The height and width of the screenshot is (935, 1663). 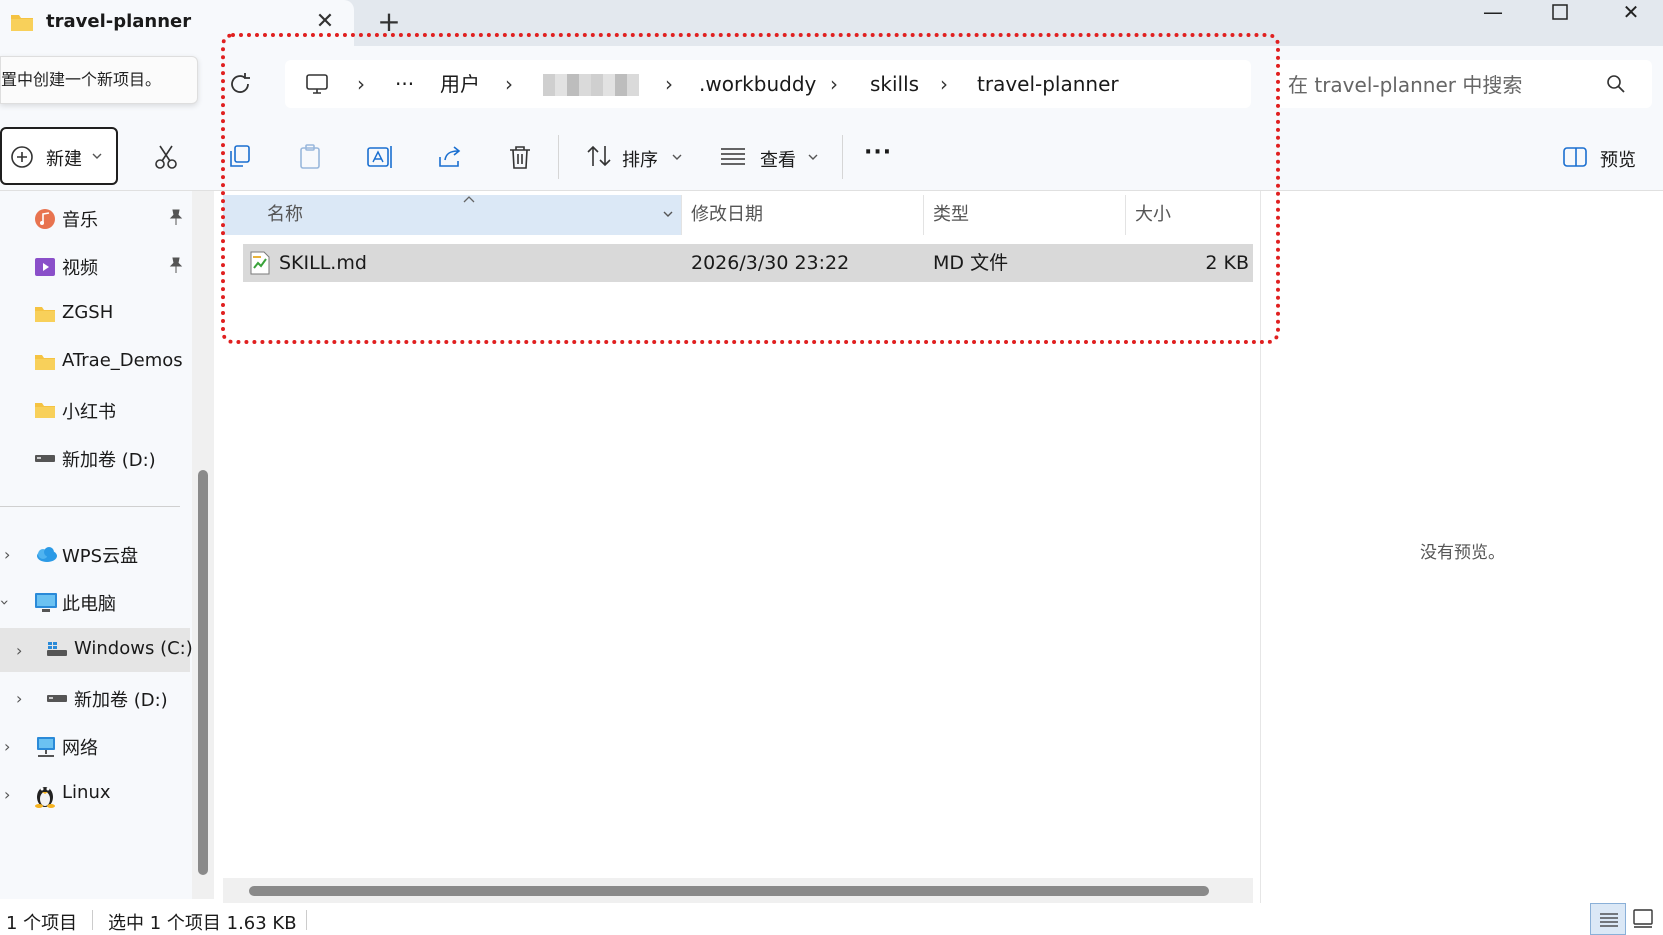 What do you see at coordinates (203, 672) in the screenshot?
I see `sidebar-scrollbar-thumb` at bounding box center [203, 672].